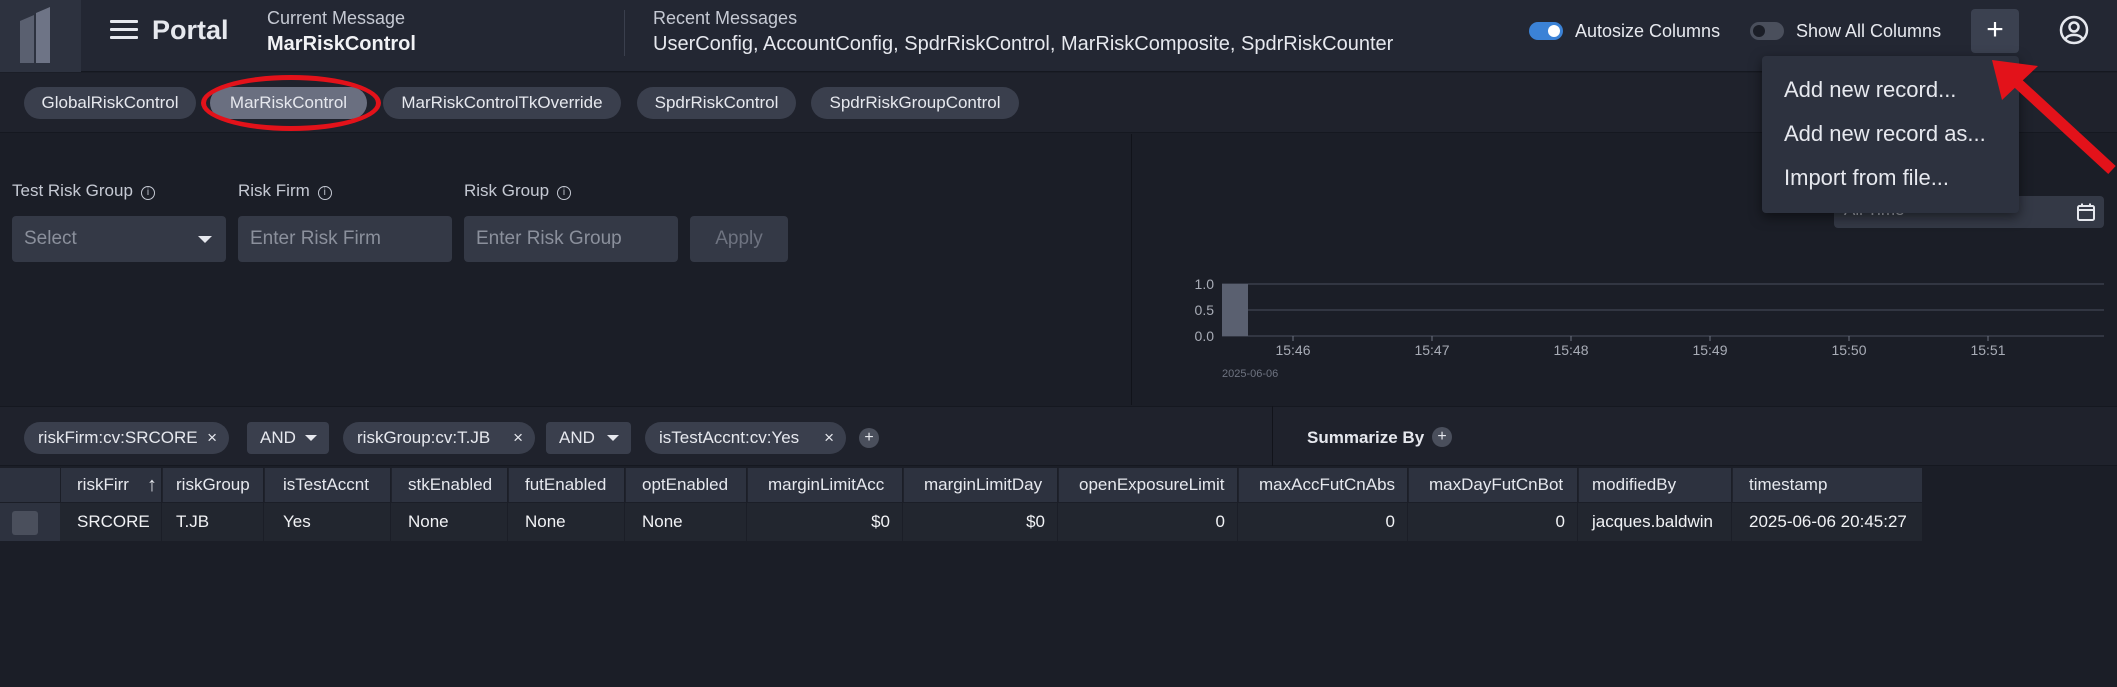  What do you see at coordinates (507, 190) in the screenshot?
I see `risk-group-label-text: Risk Group` at bounding box center [507, 190].